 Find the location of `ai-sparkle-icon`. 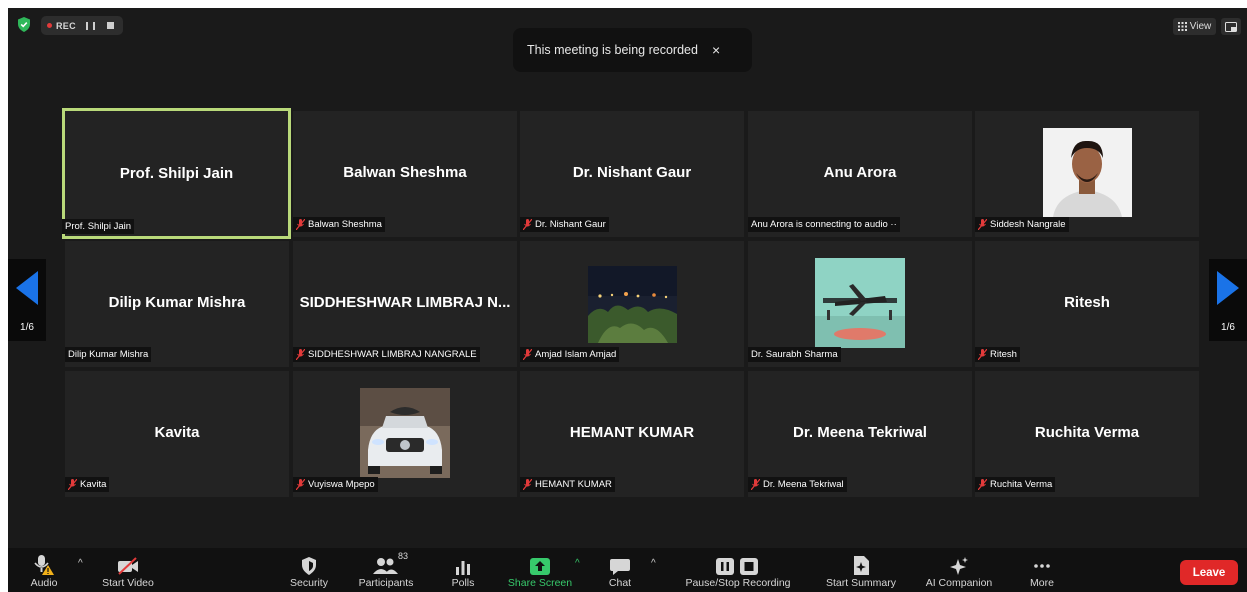

ai-sparkle-icon is located at coordinates (959, 566).